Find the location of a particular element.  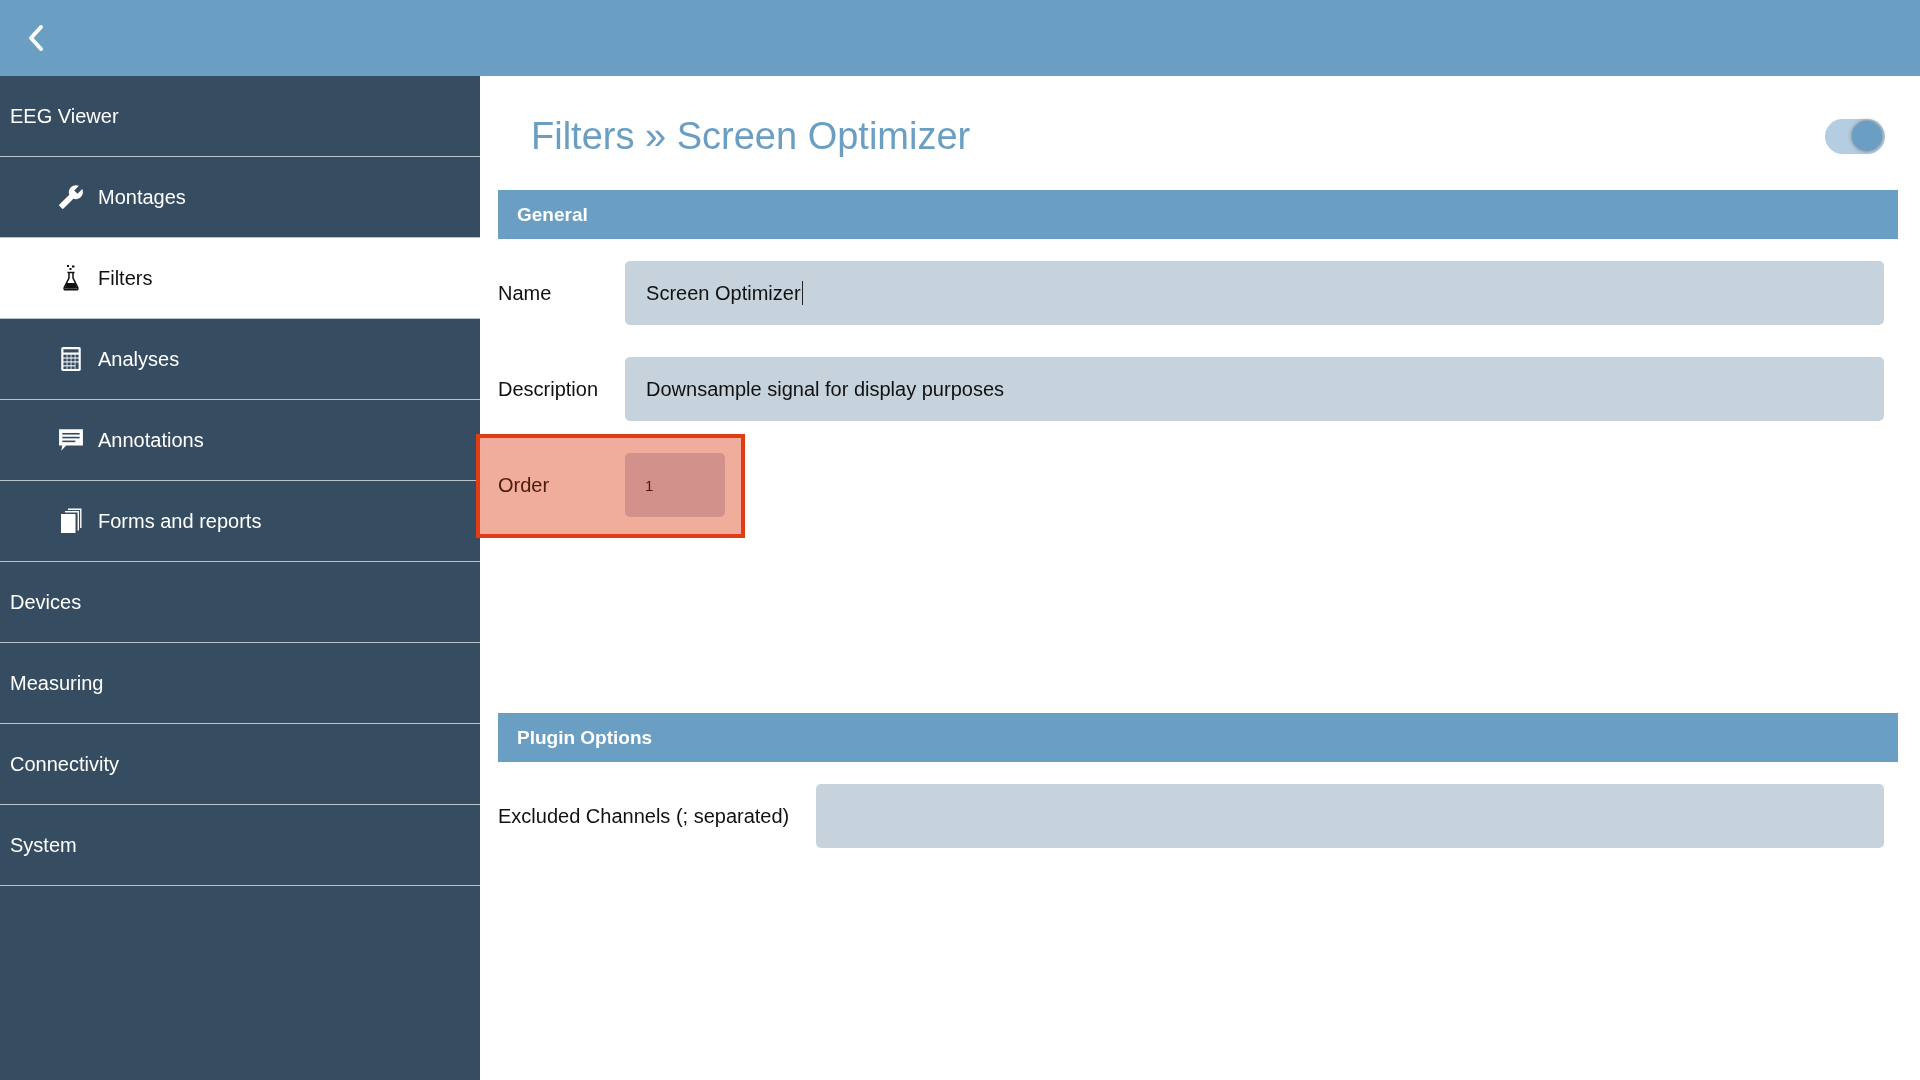

section-header: General is located at coordinates (1198, 214).